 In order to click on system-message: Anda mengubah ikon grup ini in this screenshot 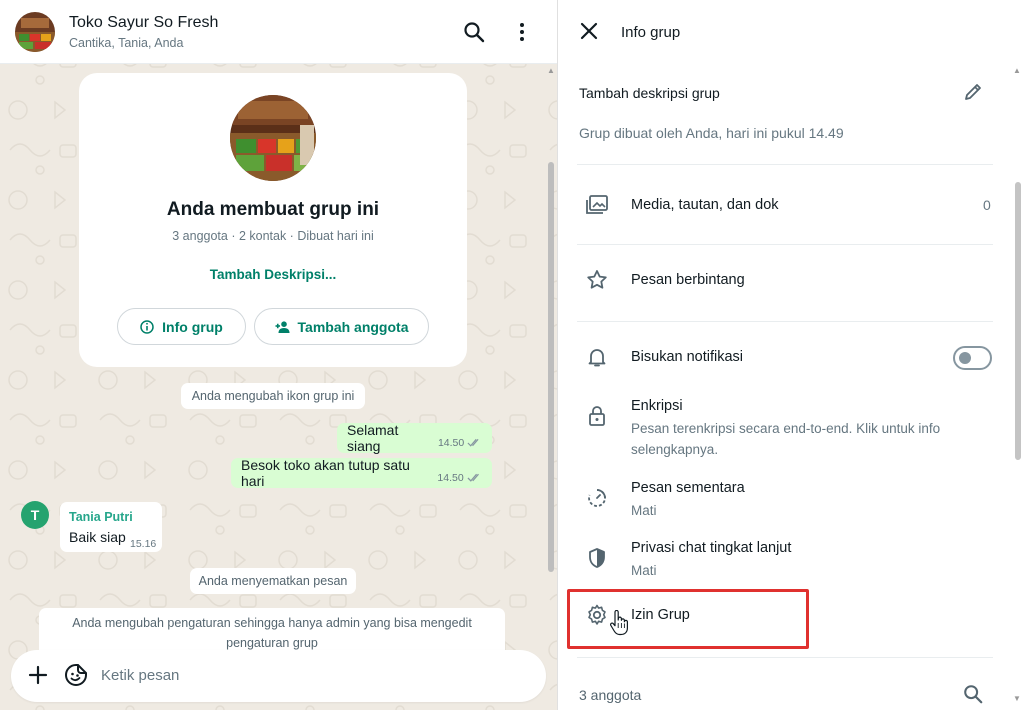, I will do `click(273, 396)`.